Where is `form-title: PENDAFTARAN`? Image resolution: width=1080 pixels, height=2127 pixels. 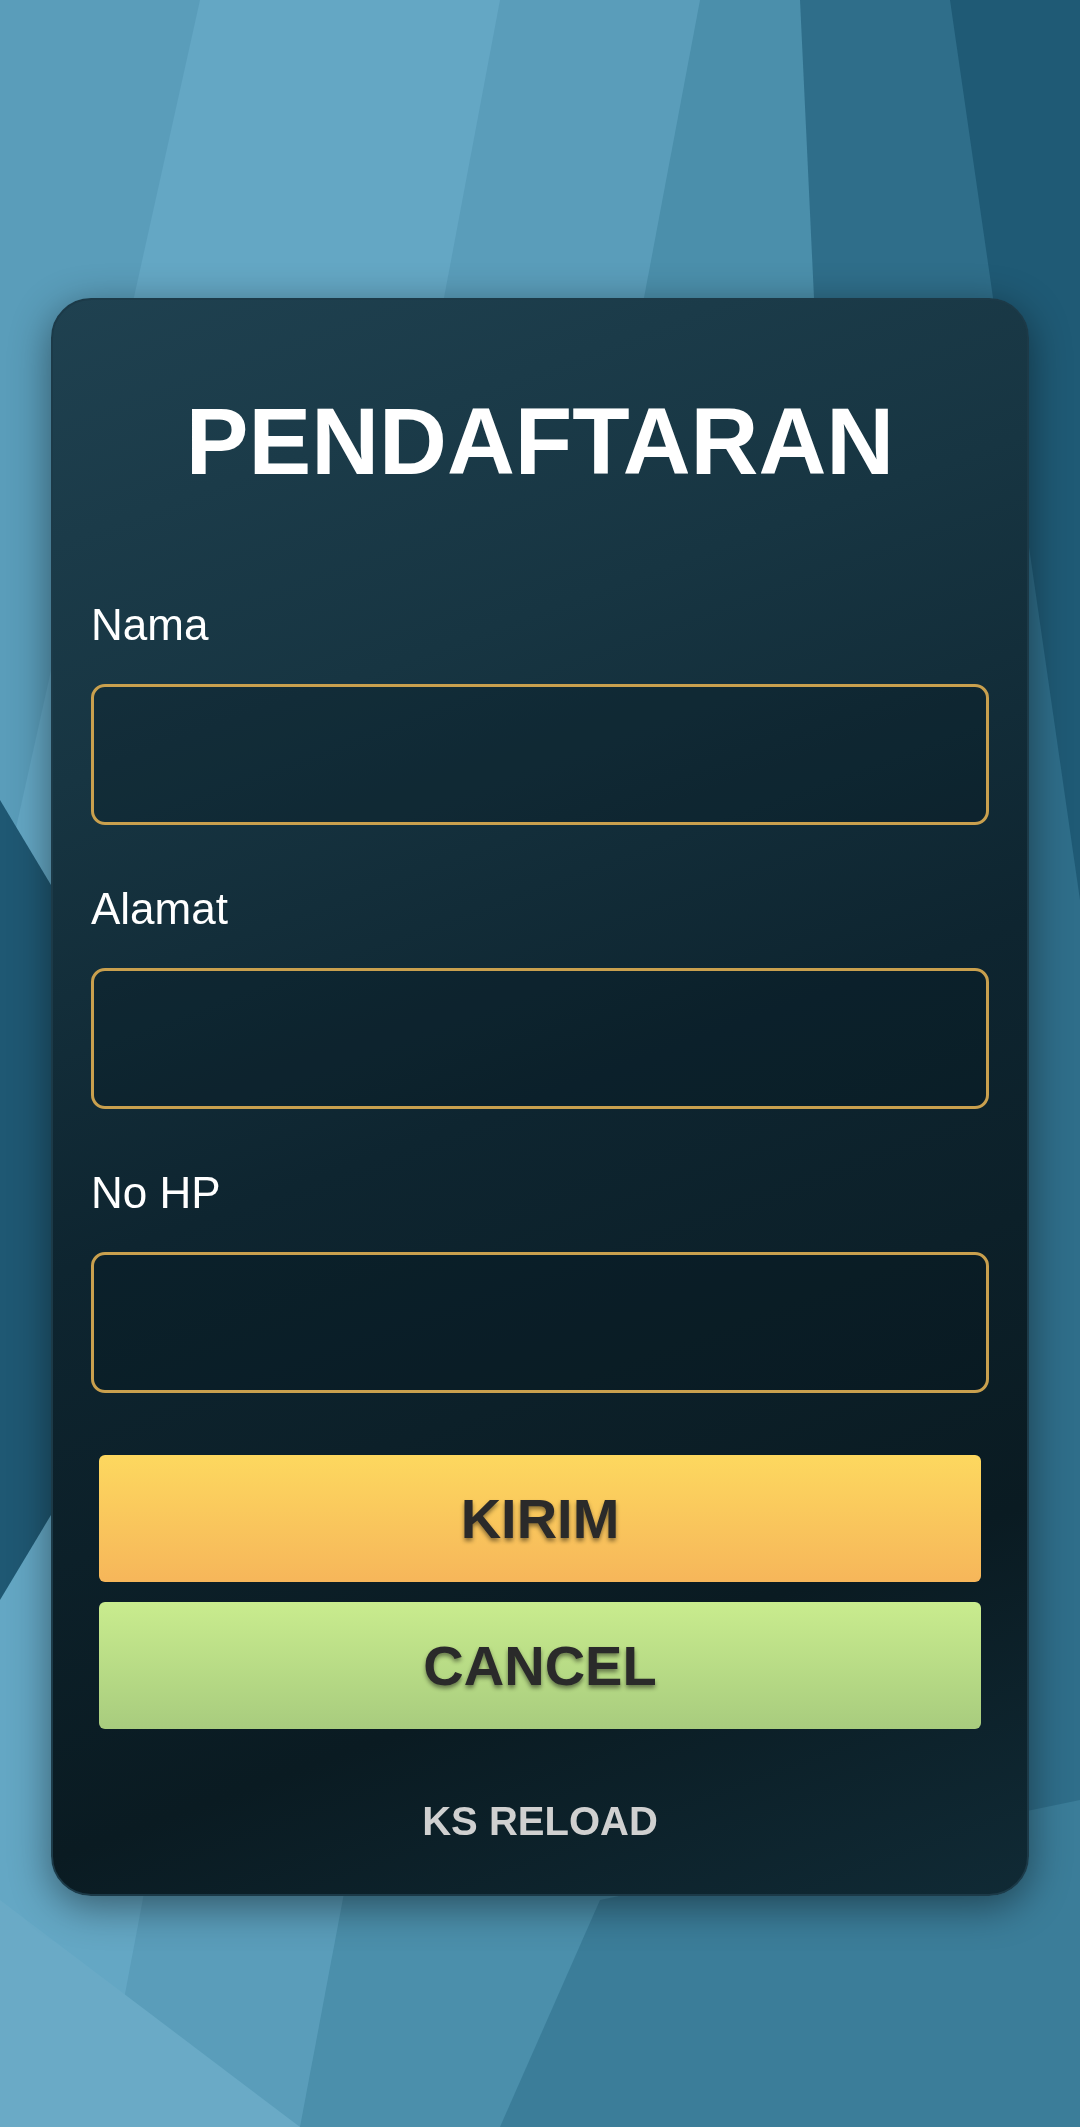 form-title: PENDAFTARAN is located at coordinates (540, 442).